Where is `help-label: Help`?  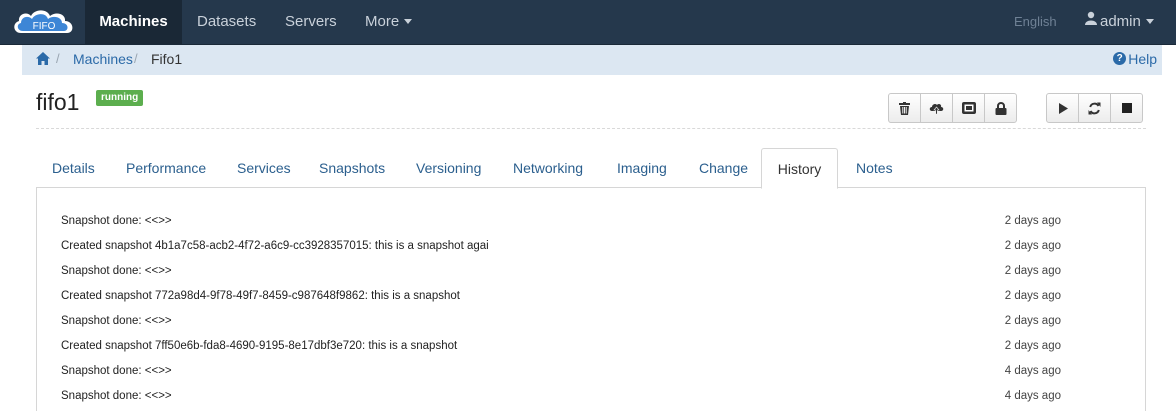
help-label: Help is located at coordinates (1142, 59).